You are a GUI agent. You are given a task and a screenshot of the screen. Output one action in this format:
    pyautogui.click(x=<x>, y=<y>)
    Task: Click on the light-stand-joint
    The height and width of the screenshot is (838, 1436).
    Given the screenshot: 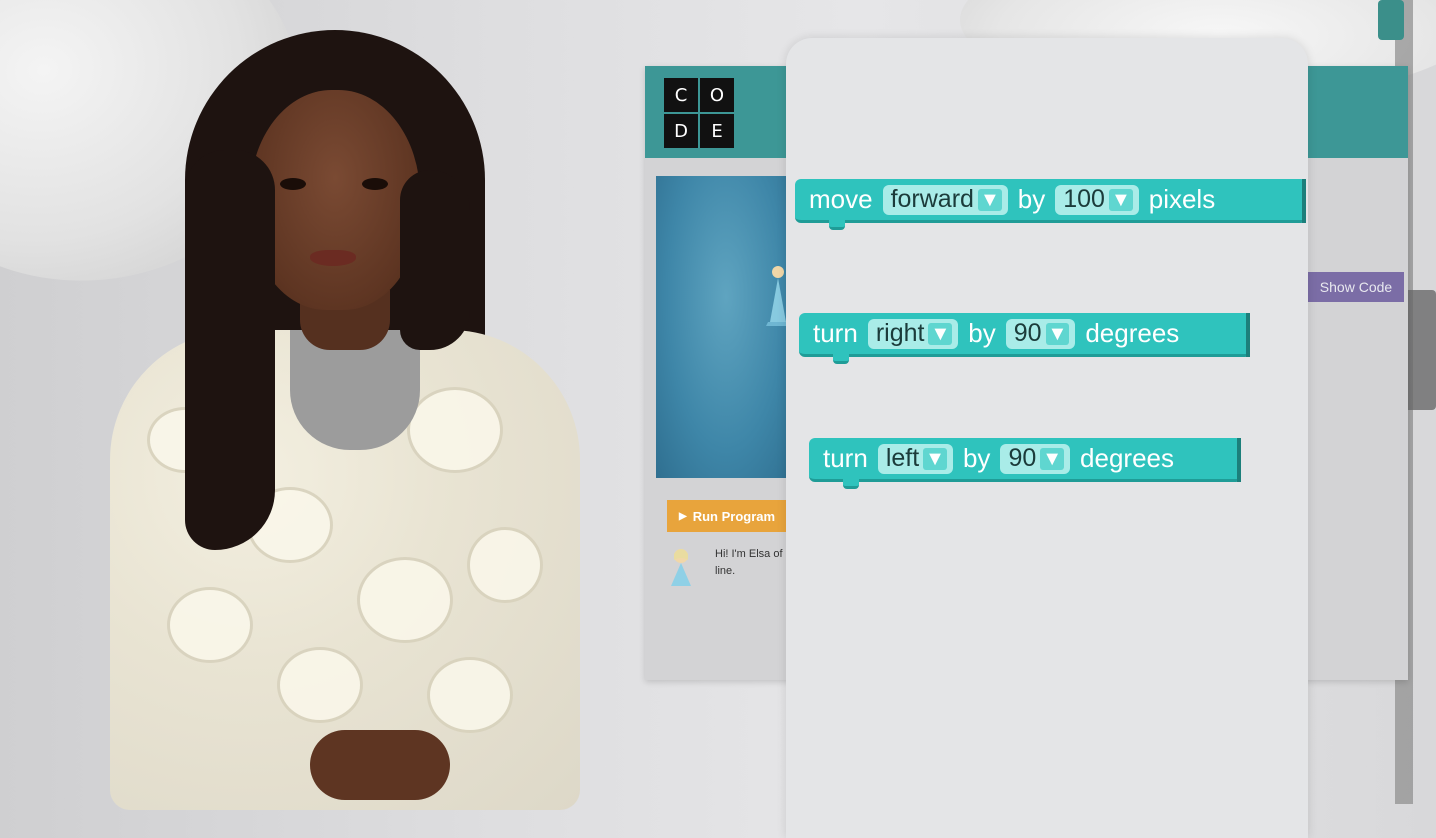 What is the action you would take?
    pyautogui.click(x=1420, y=350)
    